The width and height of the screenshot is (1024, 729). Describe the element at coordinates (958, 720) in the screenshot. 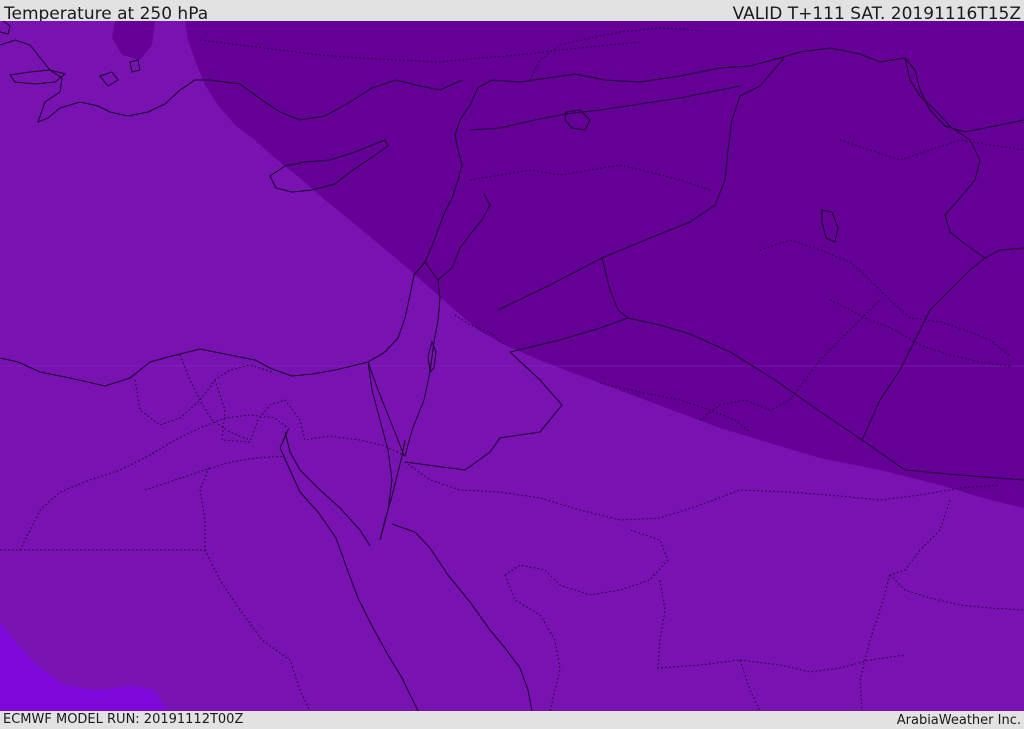

I see `credit: ArabiaWeather Inc.` at that location.